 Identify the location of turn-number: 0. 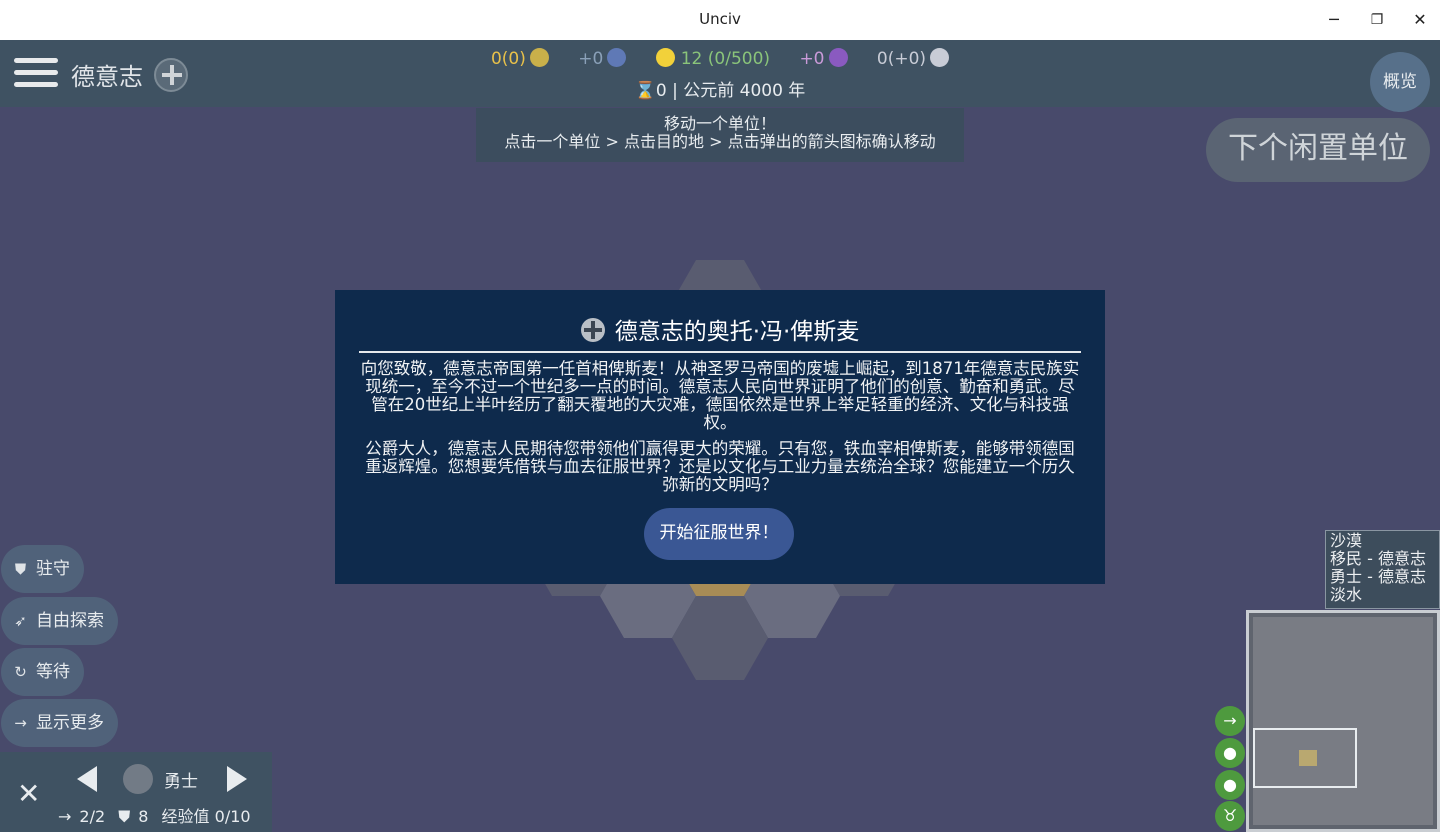
(661, 91).